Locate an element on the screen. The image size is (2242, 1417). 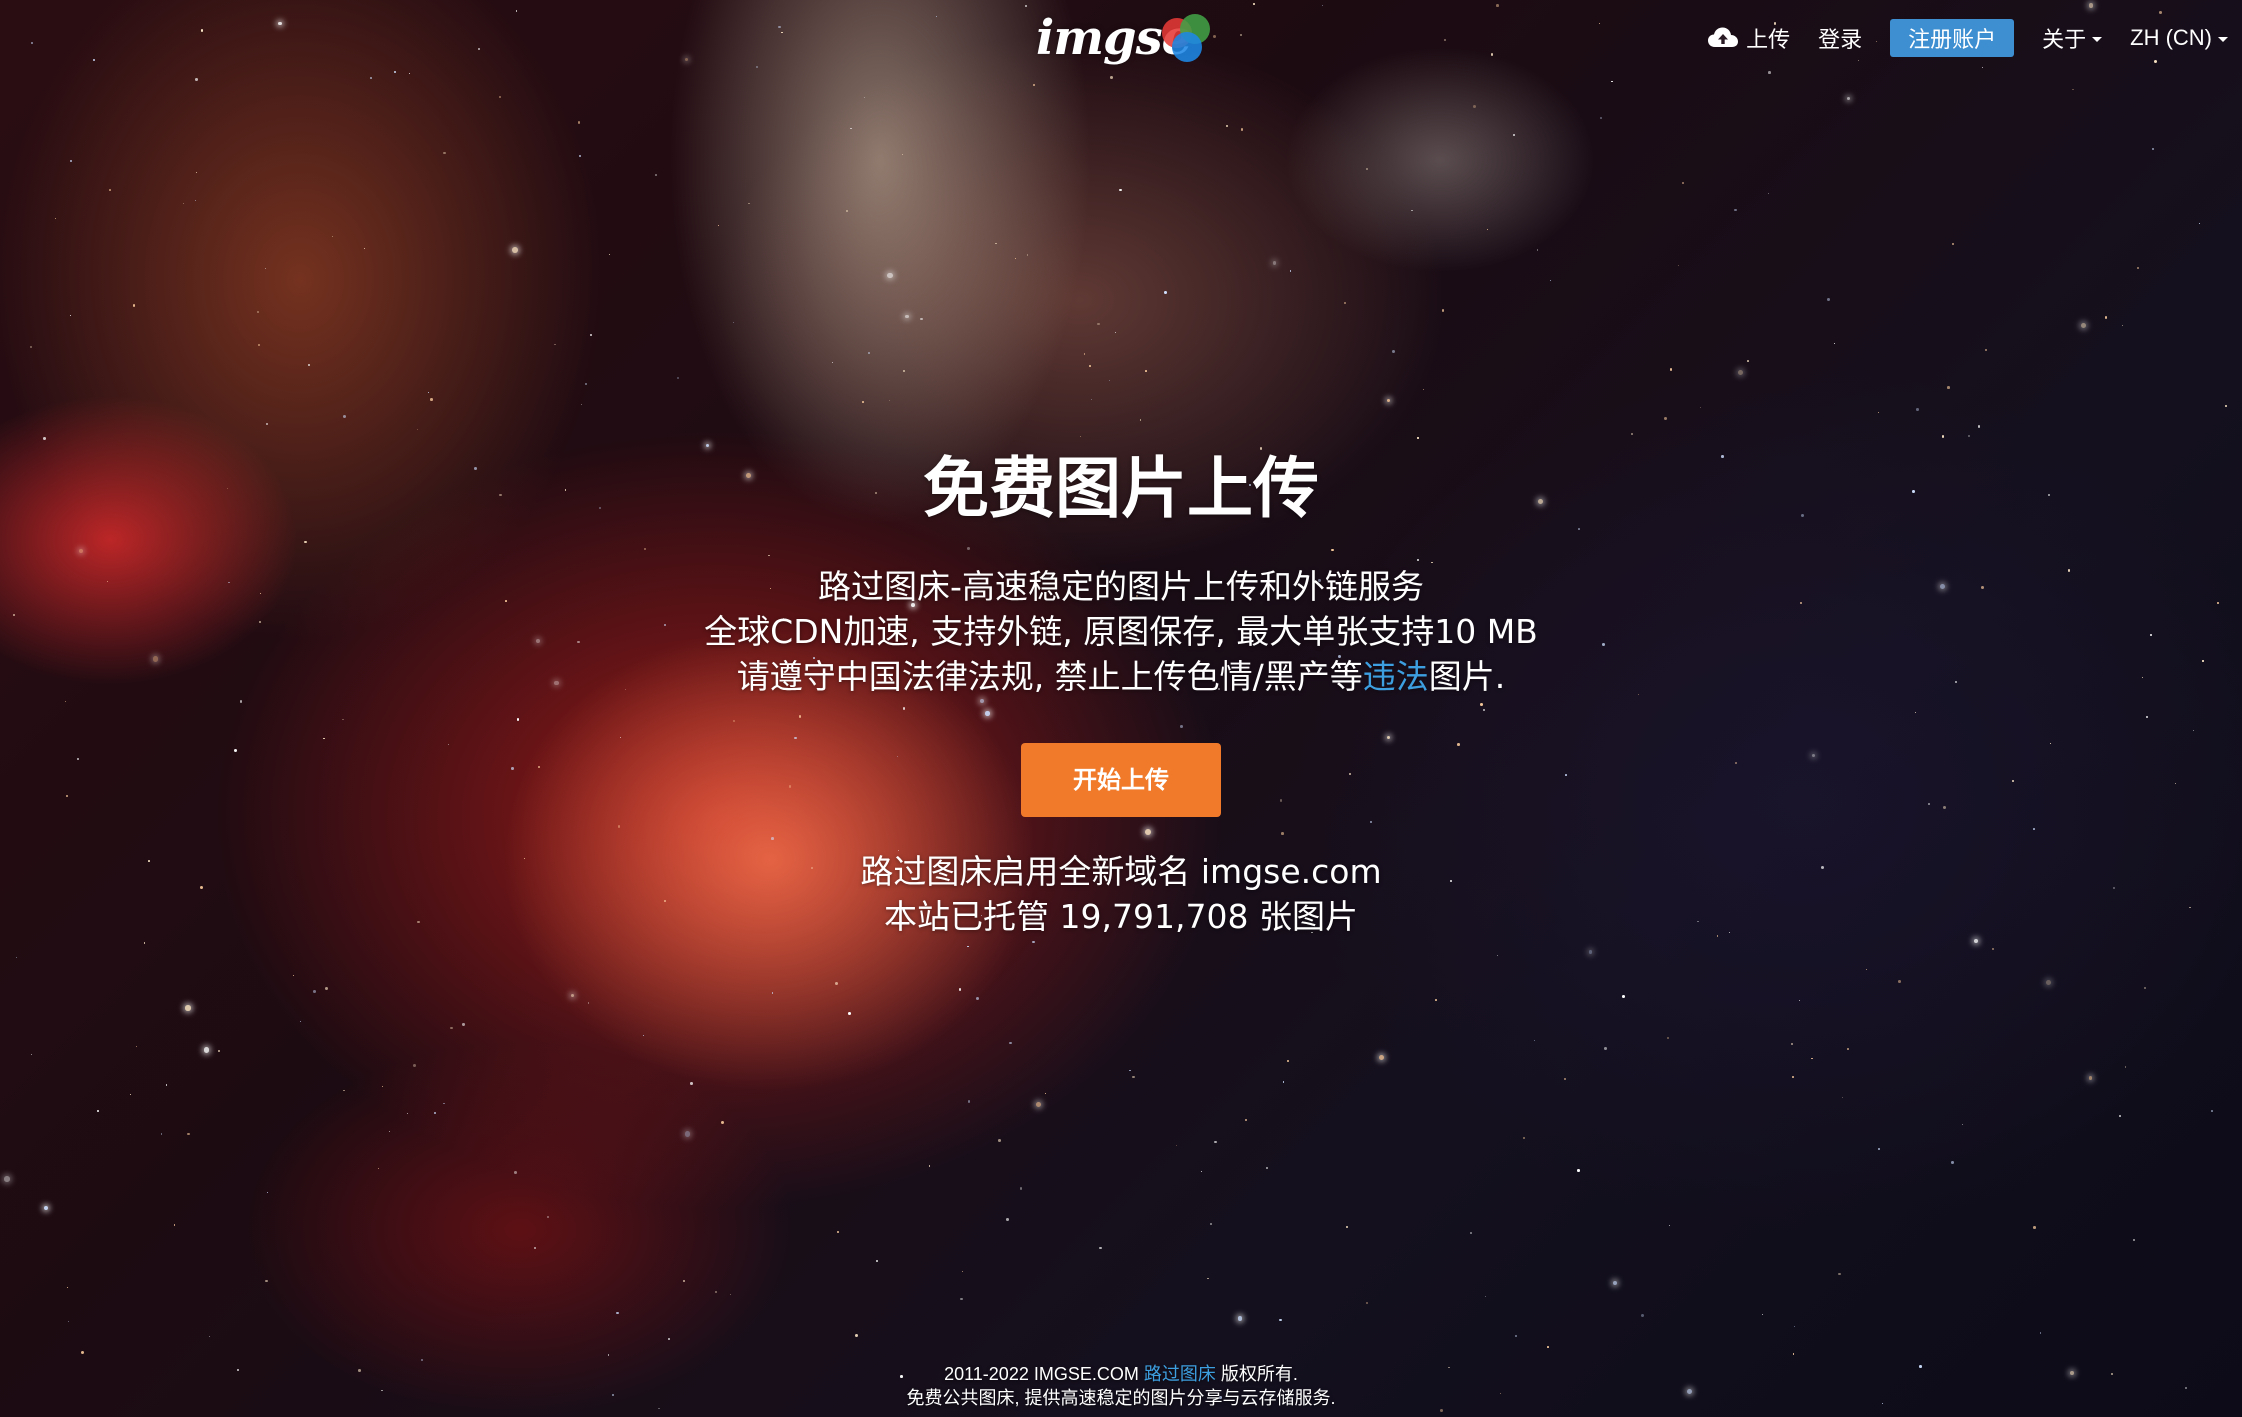
site-logo: imgse is located at coordinates (1128, 37).